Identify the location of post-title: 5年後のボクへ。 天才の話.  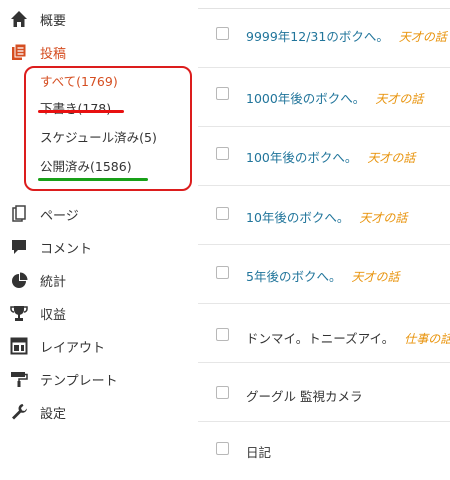
(322, 275).